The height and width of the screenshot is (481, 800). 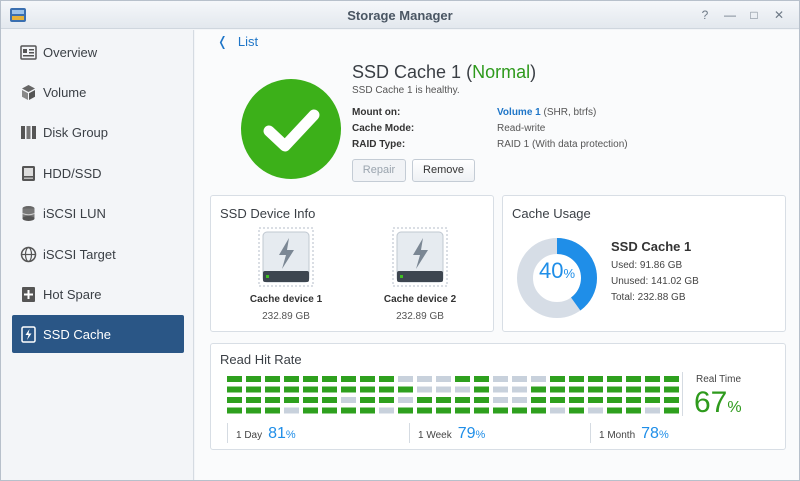 I want to click on sidebar-item-volume: Volume, so click(x=98, y=92).